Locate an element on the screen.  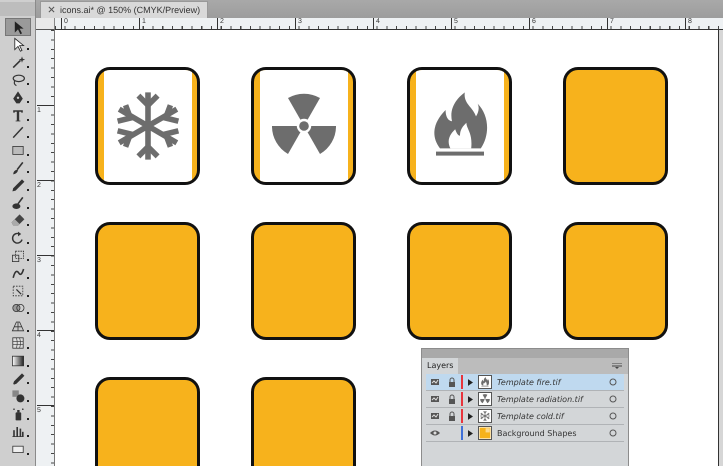
layer-row: Background Shapes is located at coordinates (525, 433).